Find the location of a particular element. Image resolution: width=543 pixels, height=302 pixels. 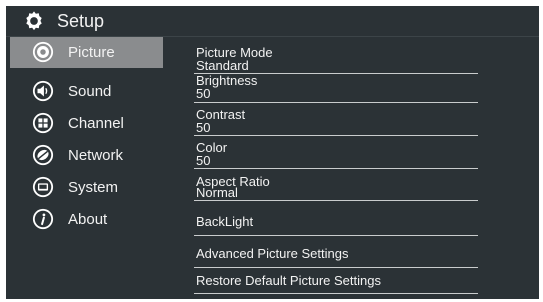

picture-mode-setting: Picture Mode Standard is located at coordinates (336, 60).